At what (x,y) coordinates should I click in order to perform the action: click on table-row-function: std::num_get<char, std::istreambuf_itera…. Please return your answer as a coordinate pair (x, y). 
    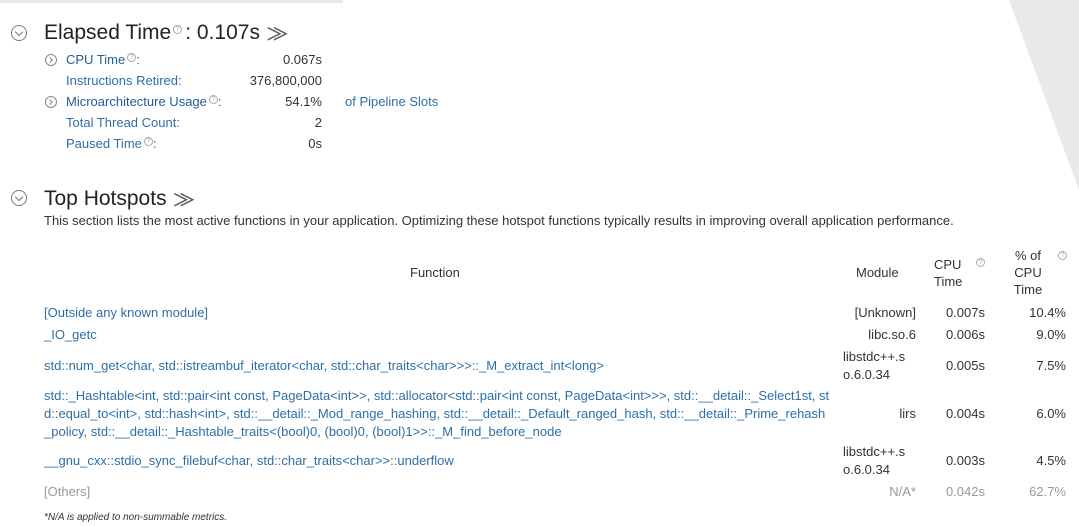
    Looking at the image, I should click on (324, 366).